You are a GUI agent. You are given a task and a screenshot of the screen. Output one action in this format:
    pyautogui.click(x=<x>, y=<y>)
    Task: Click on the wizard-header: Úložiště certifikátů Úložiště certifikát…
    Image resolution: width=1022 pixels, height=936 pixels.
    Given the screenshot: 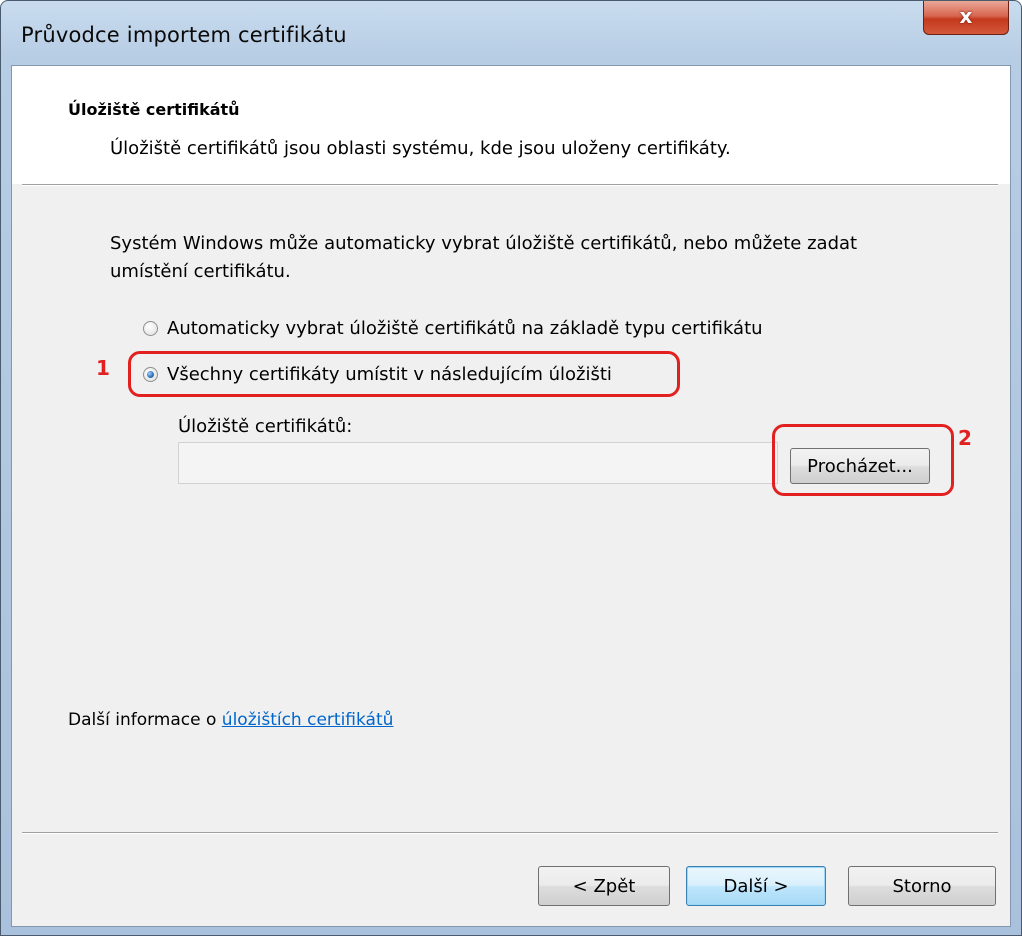 What is the action you would take?
    pyautogui.click(x=511, y=125)
    